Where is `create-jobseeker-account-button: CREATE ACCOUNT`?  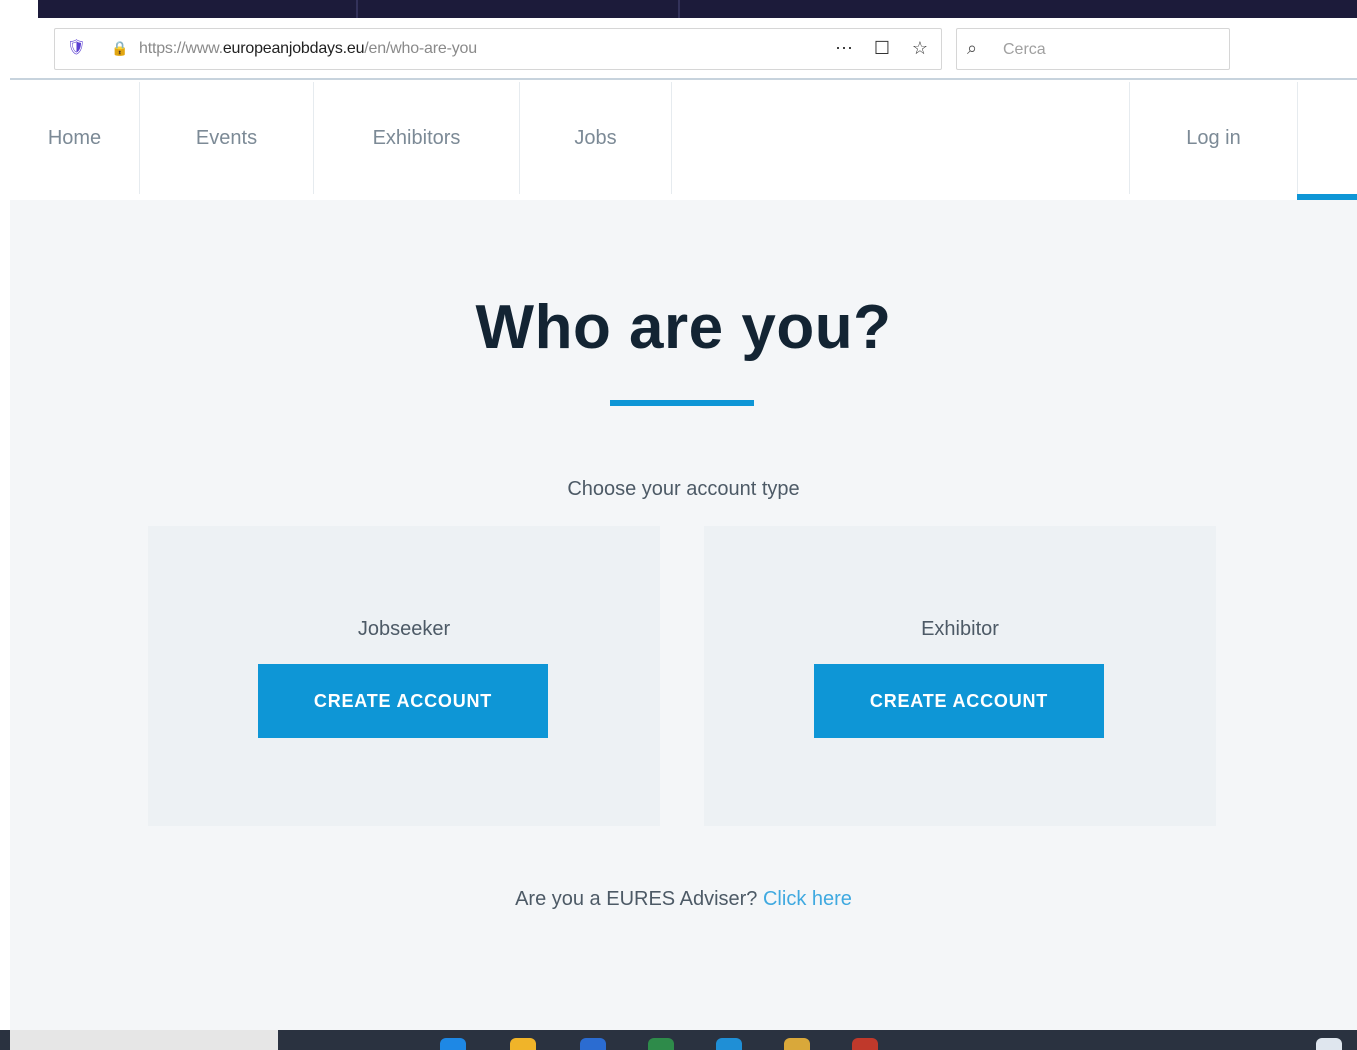 create-jobseeker-account-button: CREATE ACCOUNT is located at coordinates (403, 701).